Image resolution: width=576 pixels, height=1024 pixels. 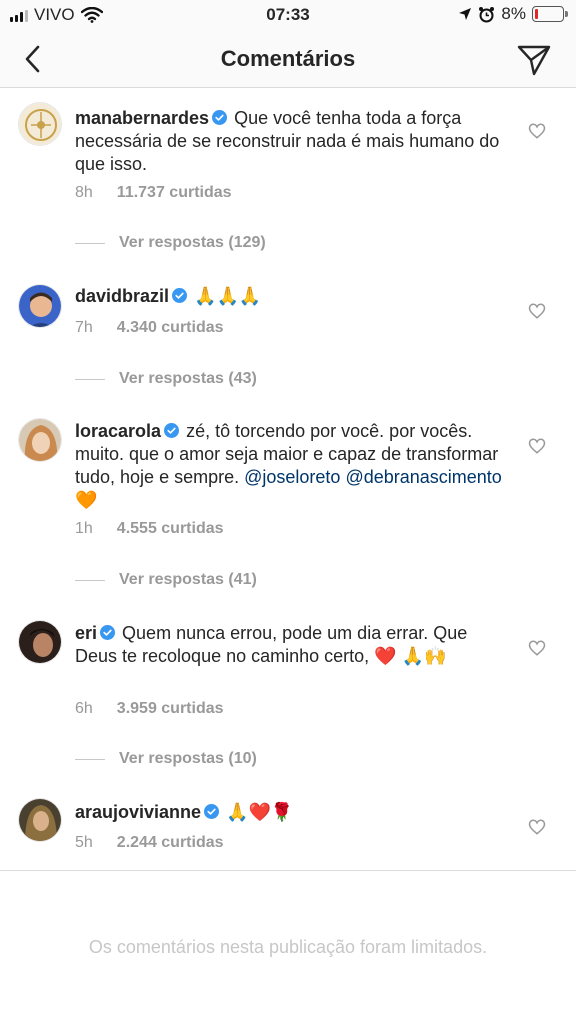 I want to click on comment-text: araujovivianne 🙏❤️🌹, so click(x=290, y=812).